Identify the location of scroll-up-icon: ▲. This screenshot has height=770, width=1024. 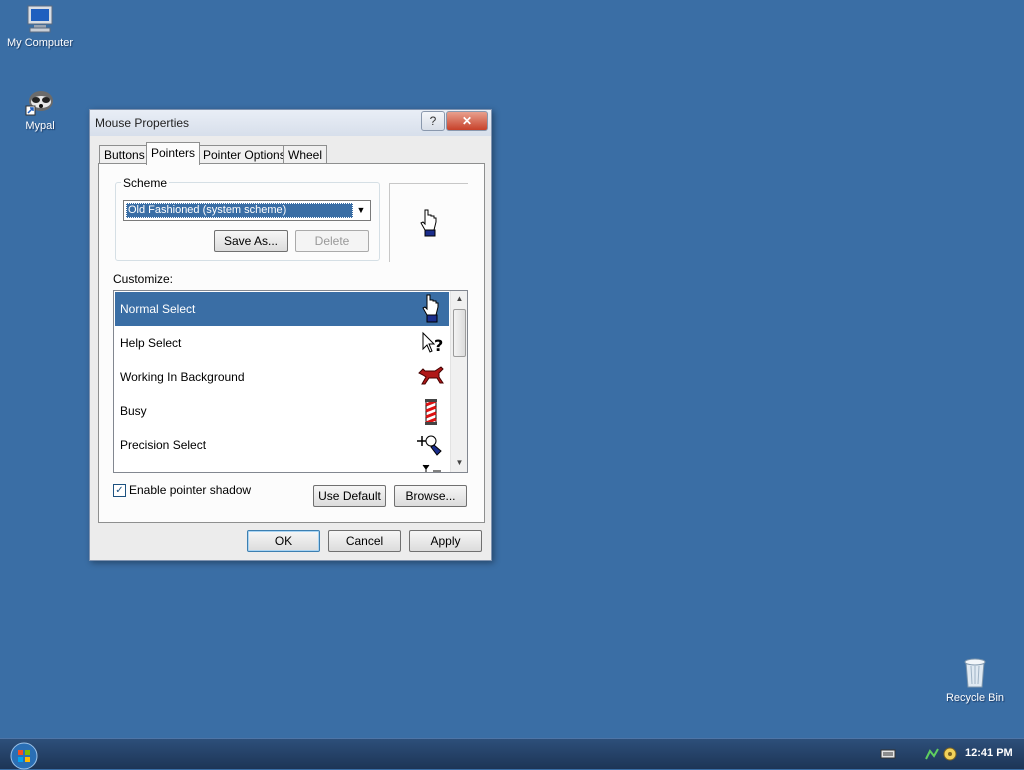
(459, 299).